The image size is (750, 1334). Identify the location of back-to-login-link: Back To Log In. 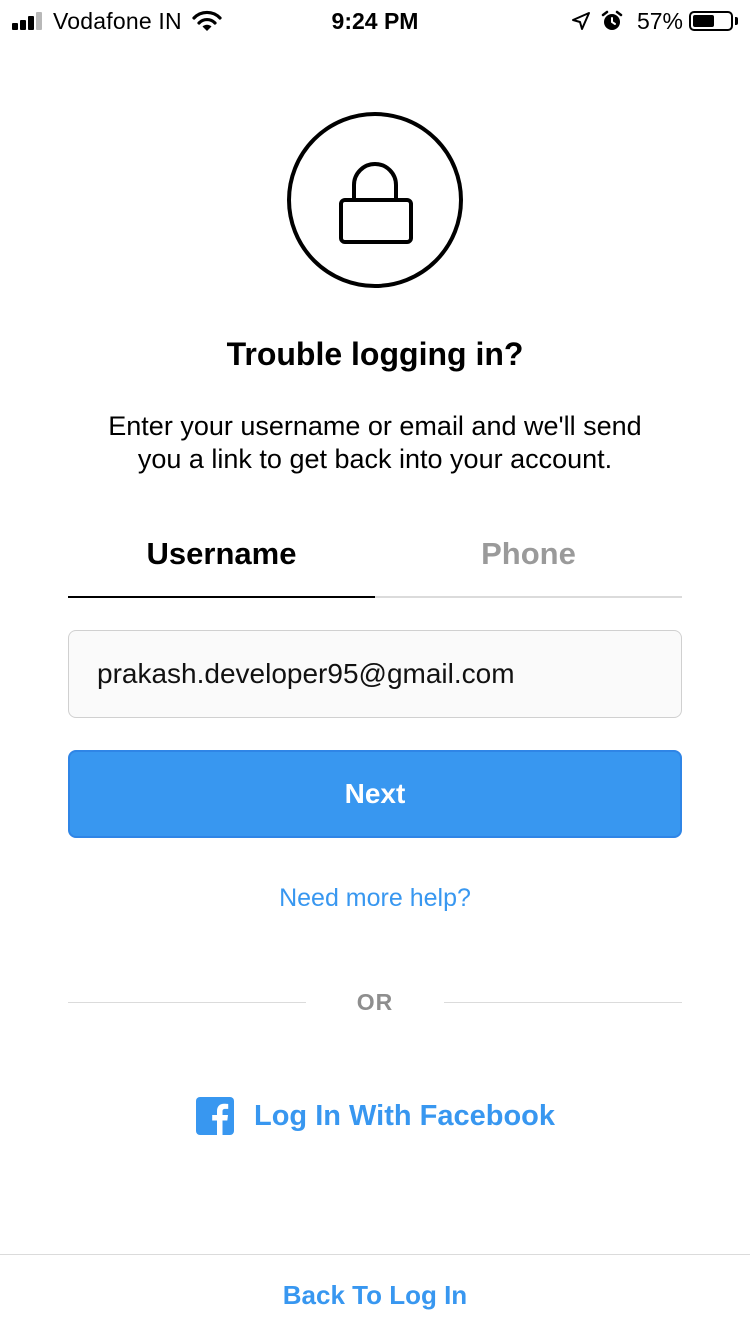
(375, 1295).